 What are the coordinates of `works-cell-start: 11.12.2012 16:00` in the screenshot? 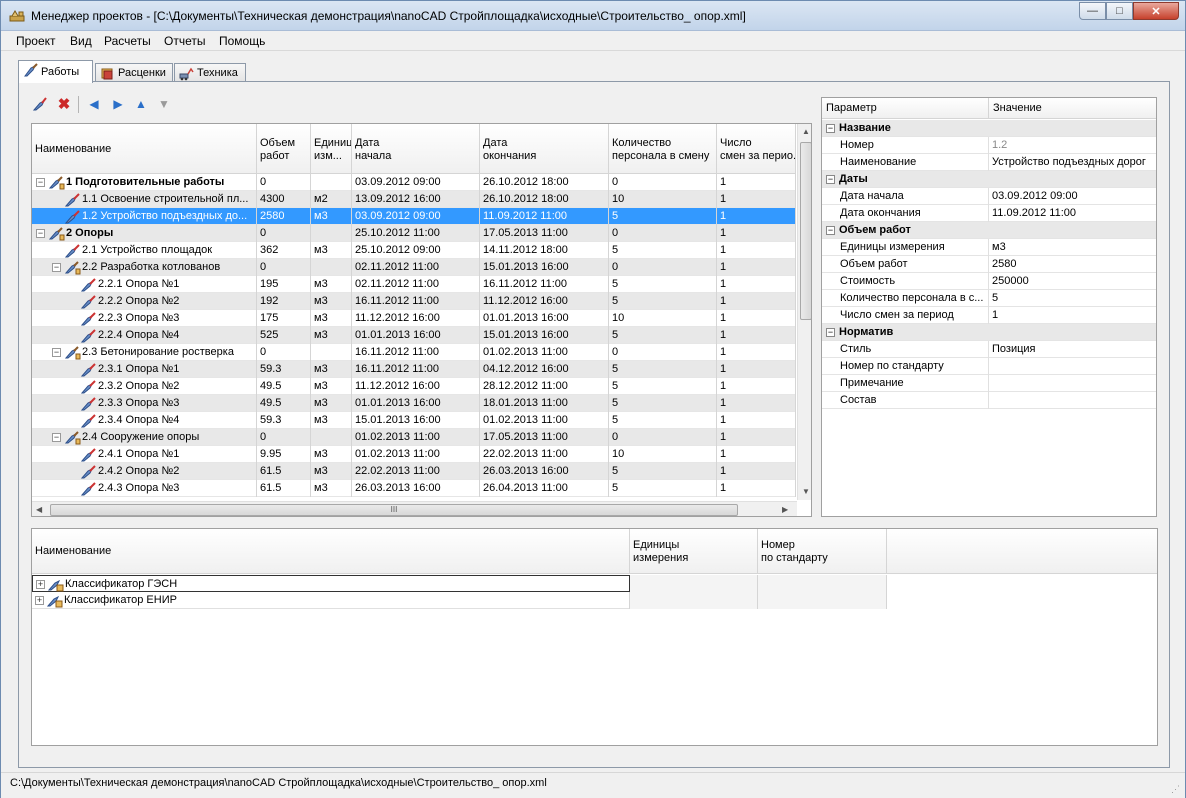 It's located at (416, 386).